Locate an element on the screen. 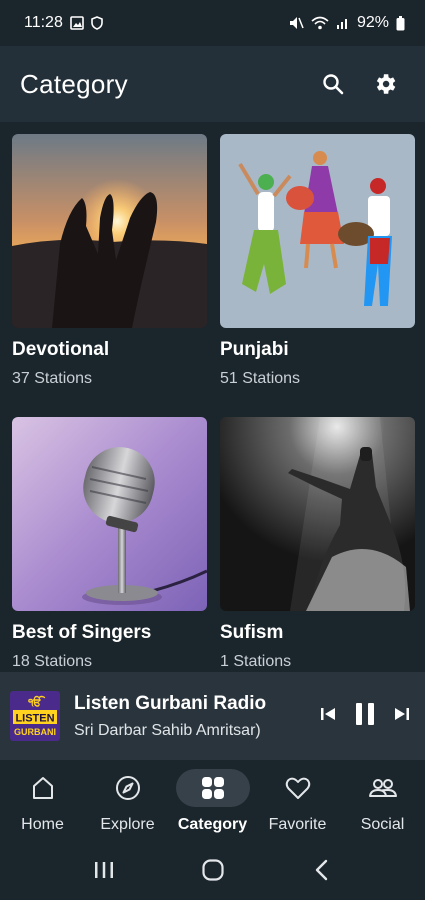 This screenshot has height=900, width=425. station-logo: ੴ LISTEN GURBANI is located at coordinates (35, 716).